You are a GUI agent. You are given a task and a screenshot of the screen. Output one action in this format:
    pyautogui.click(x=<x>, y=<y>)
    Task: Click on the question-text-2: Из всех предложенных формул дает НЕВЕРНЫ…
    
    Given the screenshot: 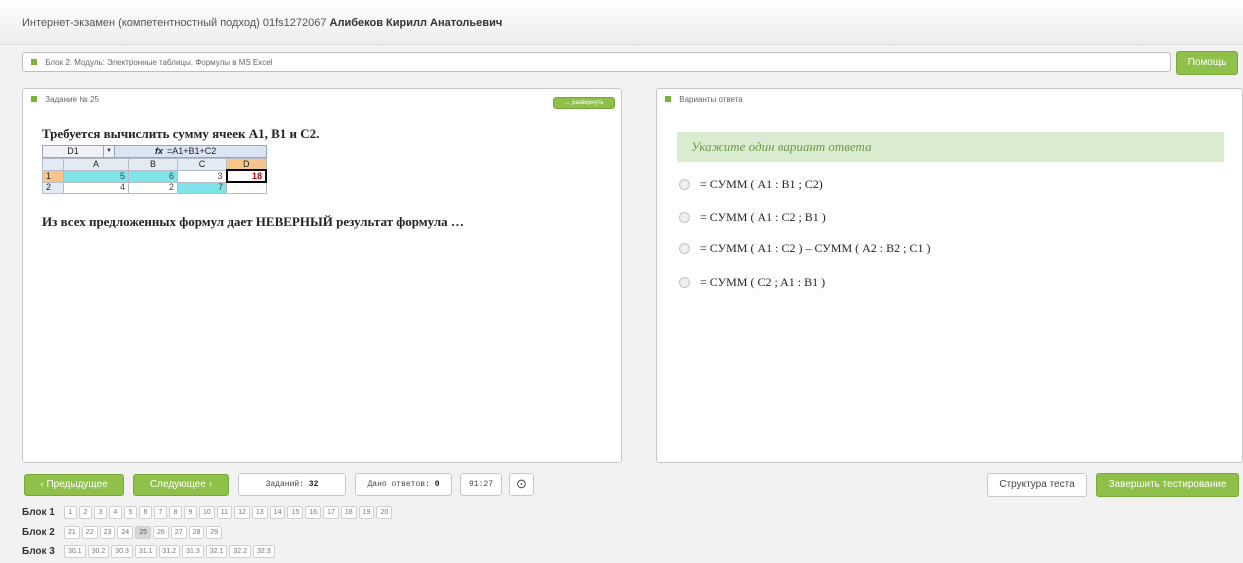 What is the action you would take?
    pyautogui.click(x=253, y=221)
    